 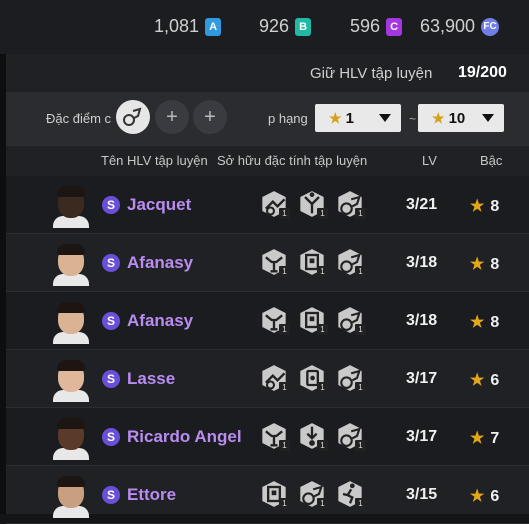 What do you see at coordinates (79, 118) in the screenshot?
I see `trait-filter-label: Đặc điểm c` at bounding box center [79, 118].